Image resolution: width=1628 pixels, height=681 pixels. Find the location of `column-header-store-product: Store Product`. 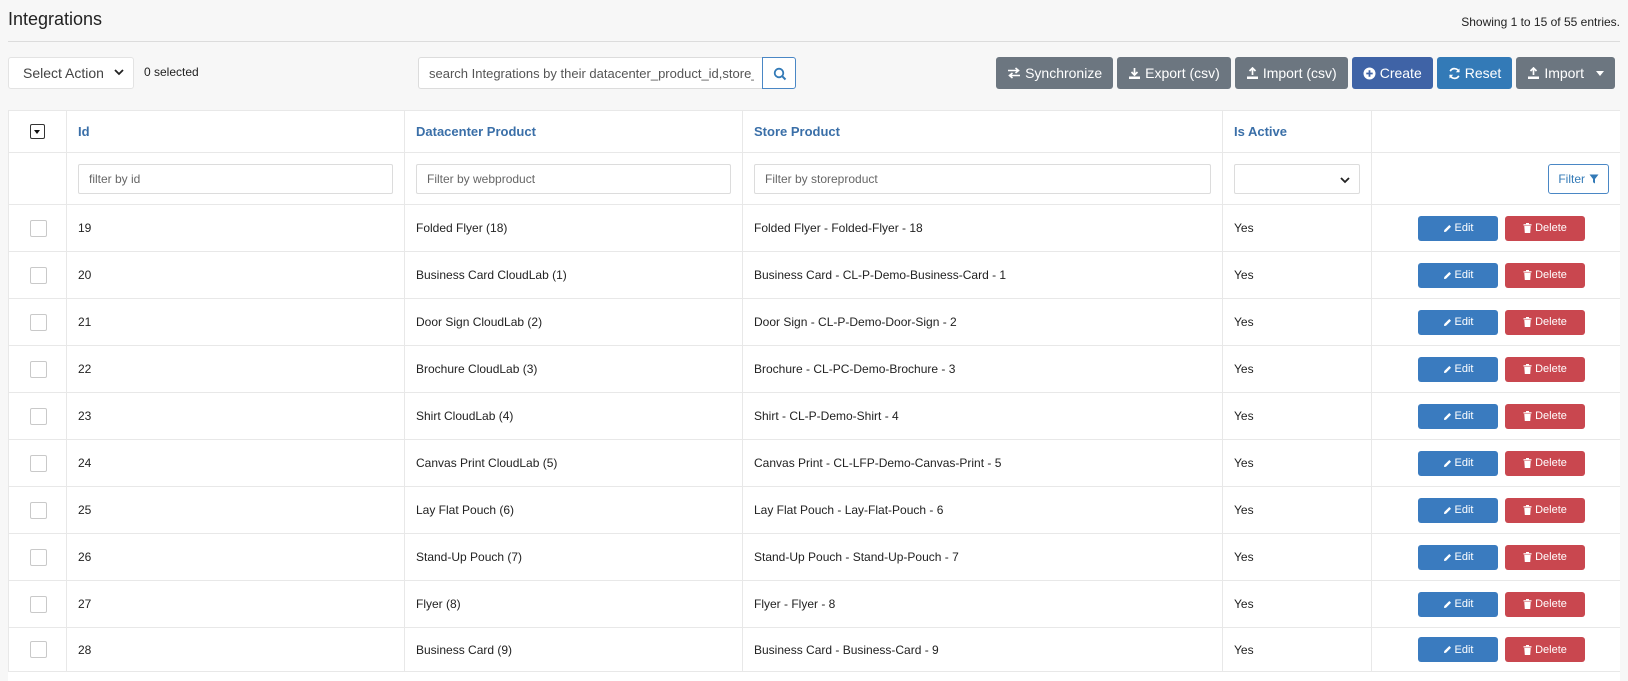

column-header-store-product: Store Product is located at coordinates (982, 131).